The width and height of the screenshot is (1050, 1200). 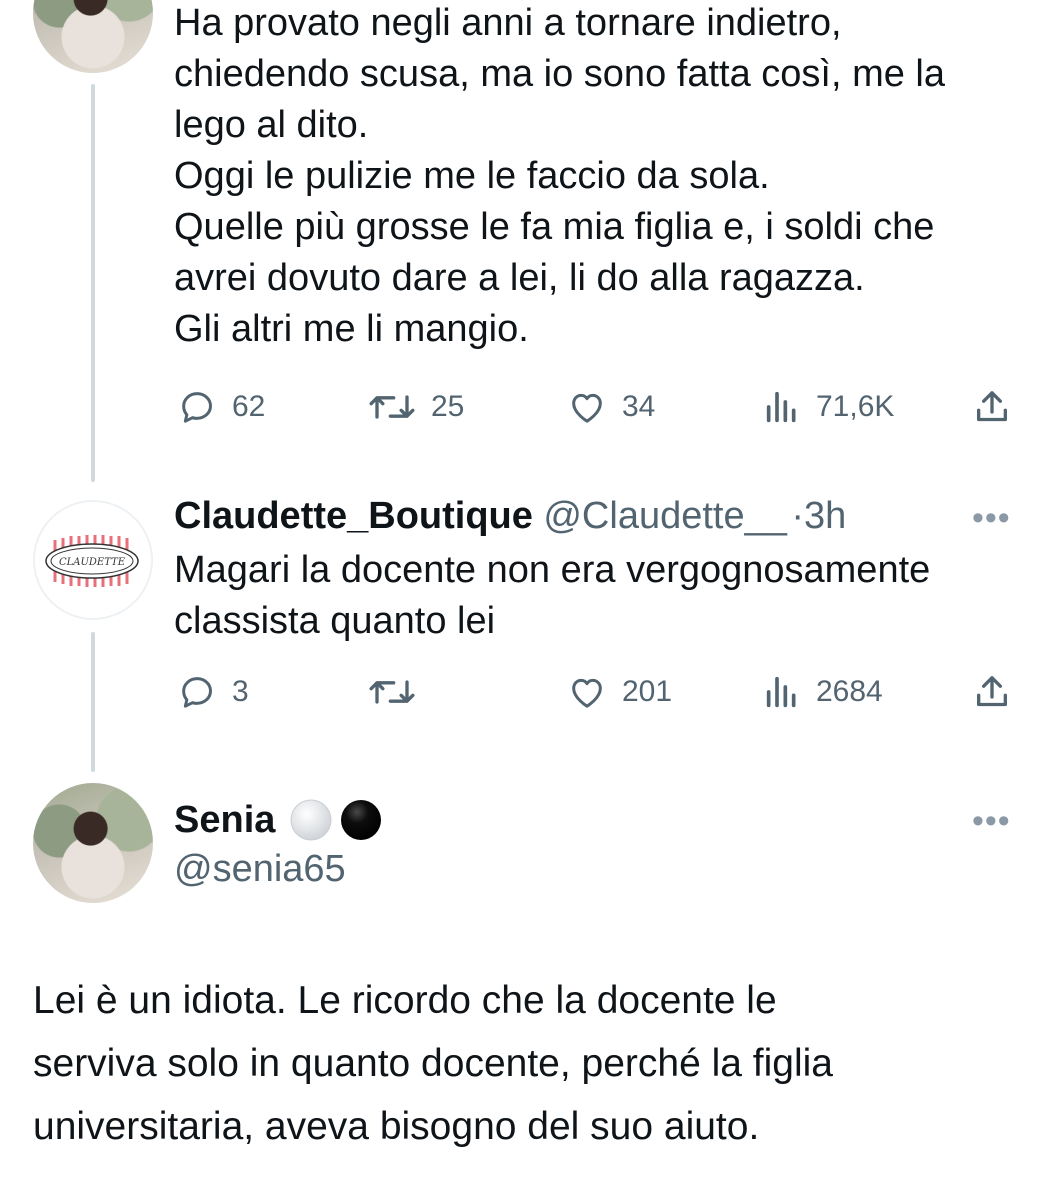 I want to click on claudette-logo: CLAUDETTE, so click(x=92, y=561).